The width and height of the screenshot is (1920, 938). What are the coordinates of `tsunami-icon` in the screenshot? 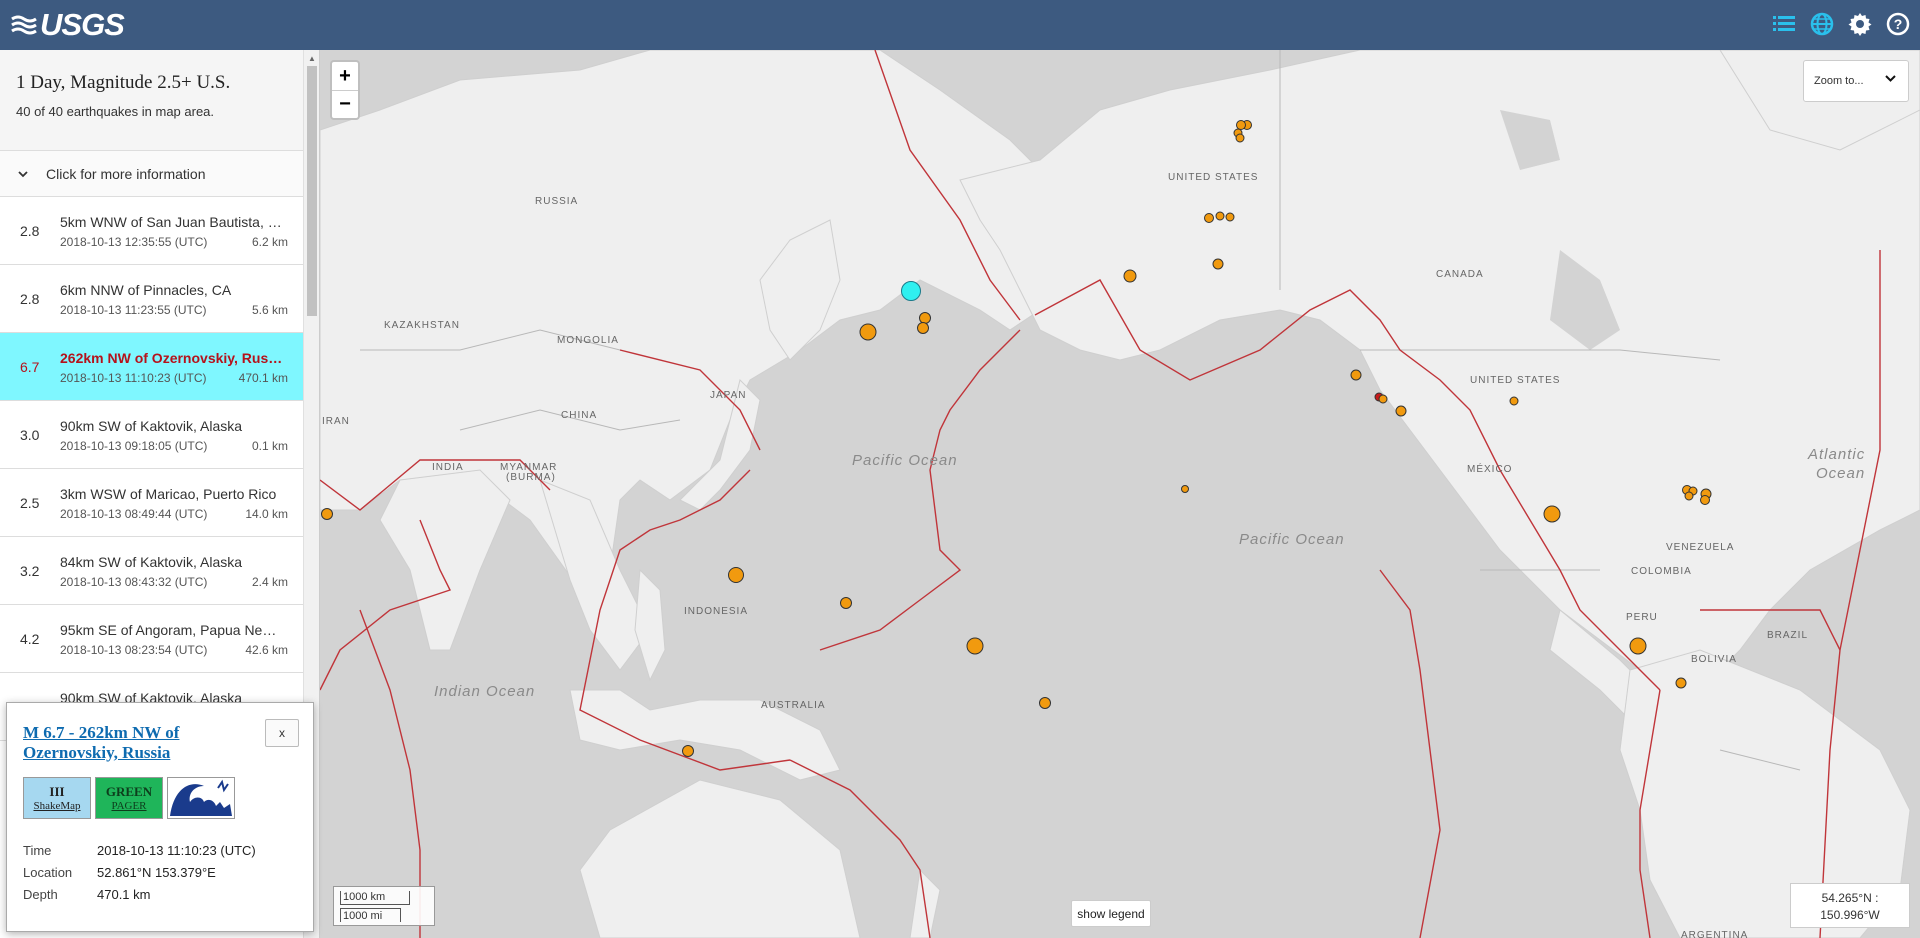 It's located at (201, 798).